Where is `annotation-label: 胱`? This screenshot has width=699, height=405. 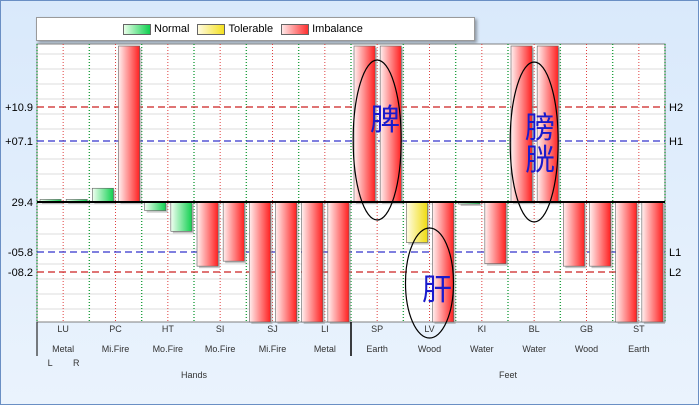
annotation-label: 胱 is located at coordinates (540, 160).